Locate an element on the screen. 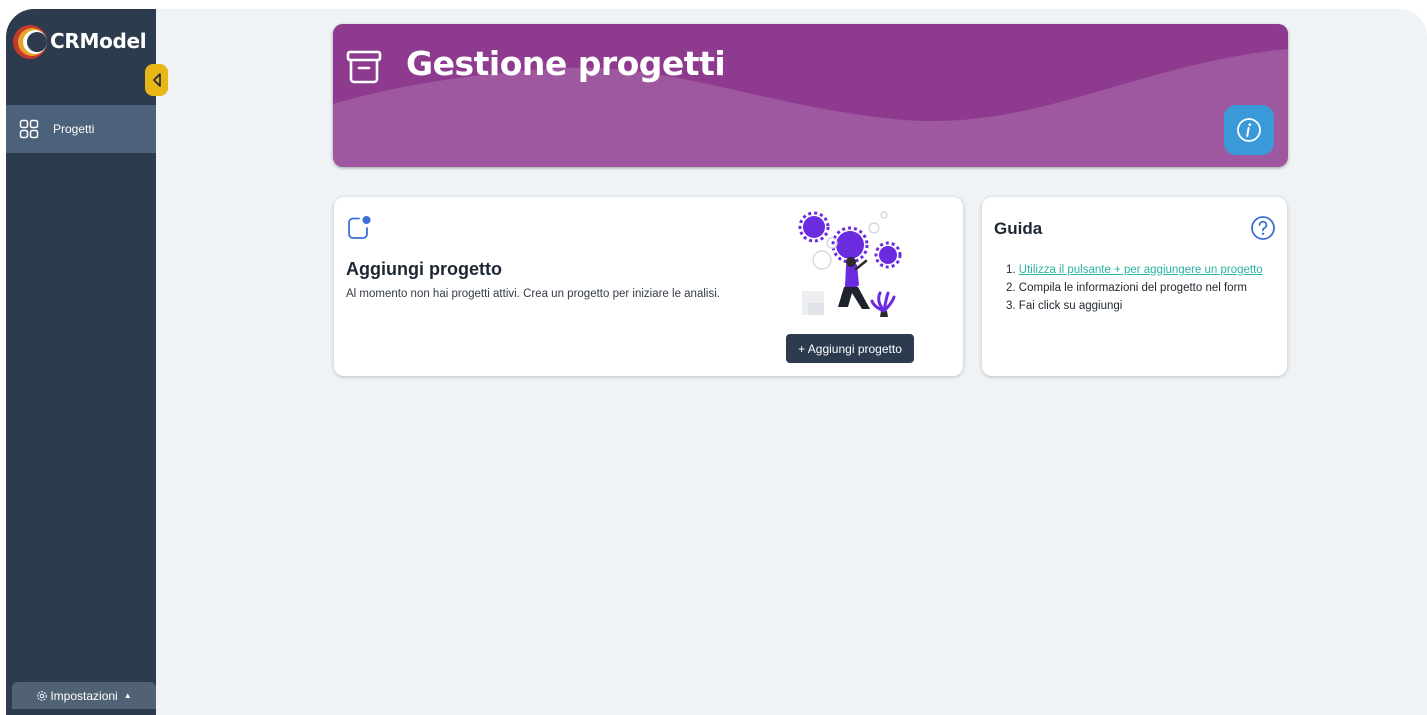 Image resolution: width=1427 pixels, height=715 pixels. gear-icon is located at coordinates (42, 695).